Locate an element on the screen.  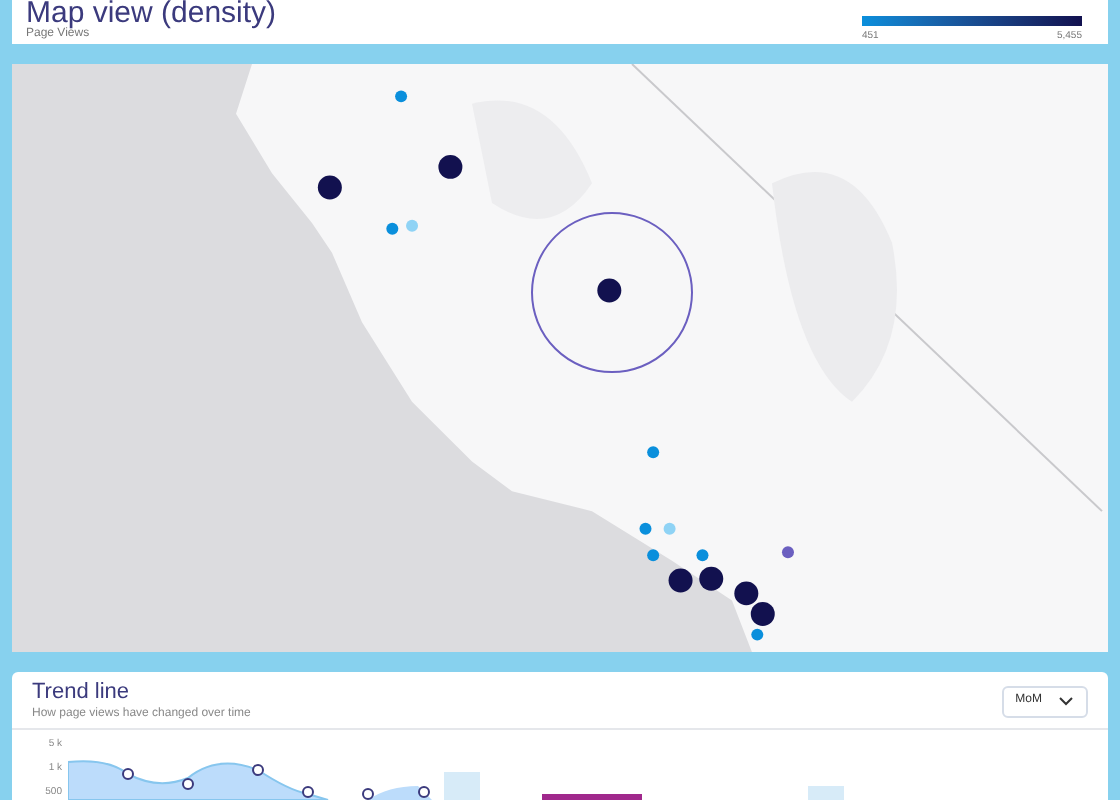
card-title: Trend line is located at coordinates (82, 693).